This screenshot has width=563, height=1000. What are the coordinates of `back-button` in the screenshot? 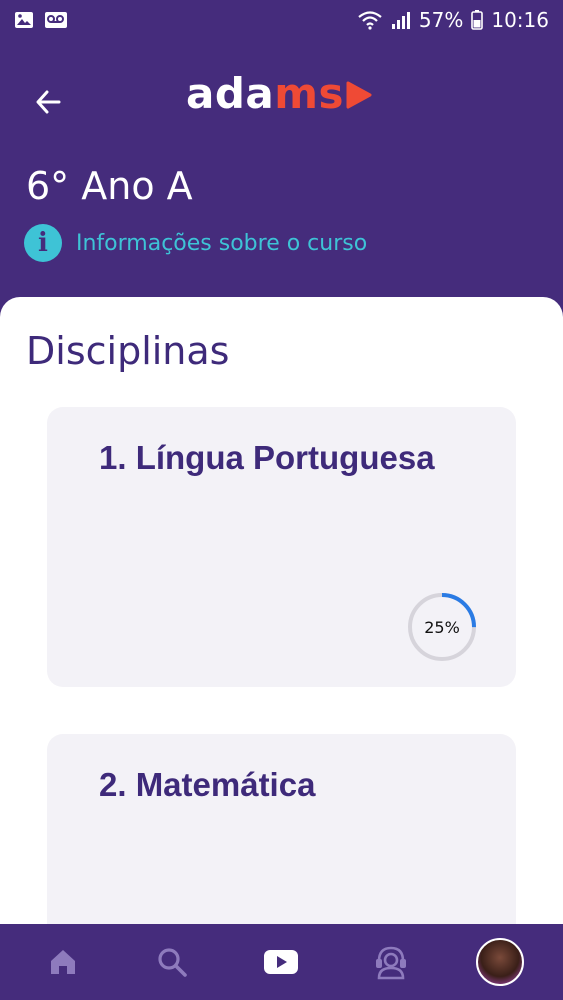 It's located at (48, 102).